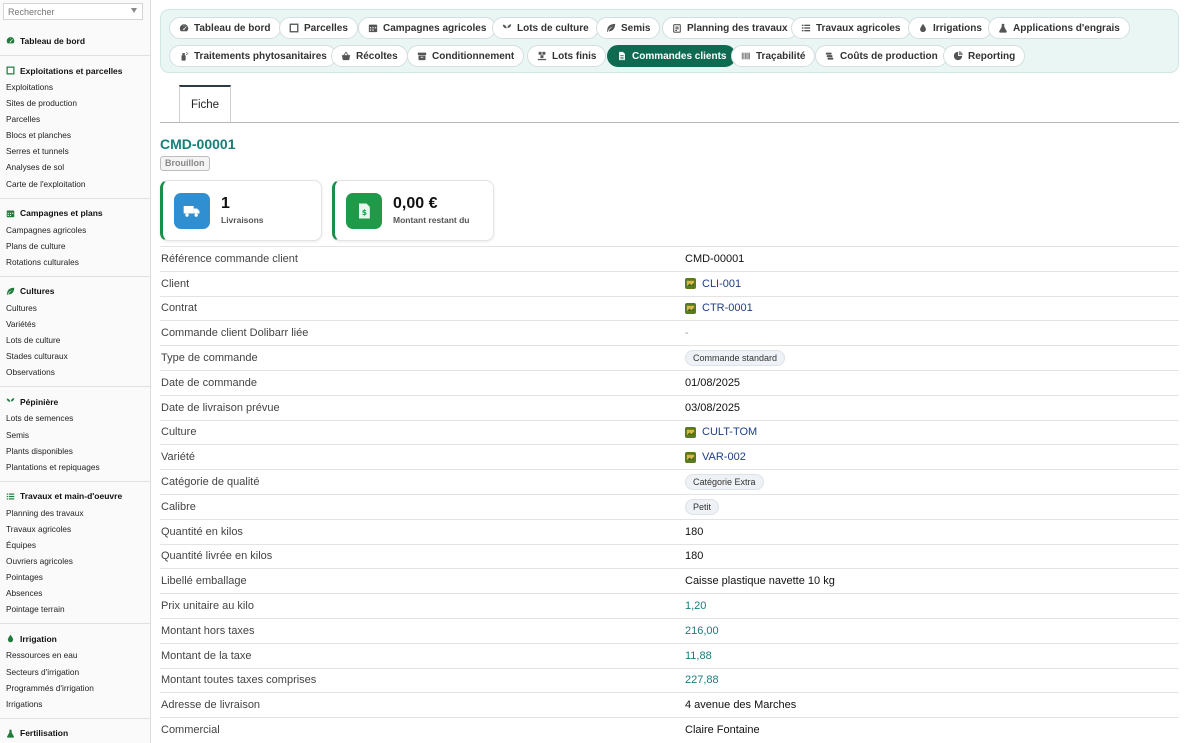  Describe the element at coordinates (75, 135) in the screenshot. I see `sidebar-item: Blocs et planches` at that location.